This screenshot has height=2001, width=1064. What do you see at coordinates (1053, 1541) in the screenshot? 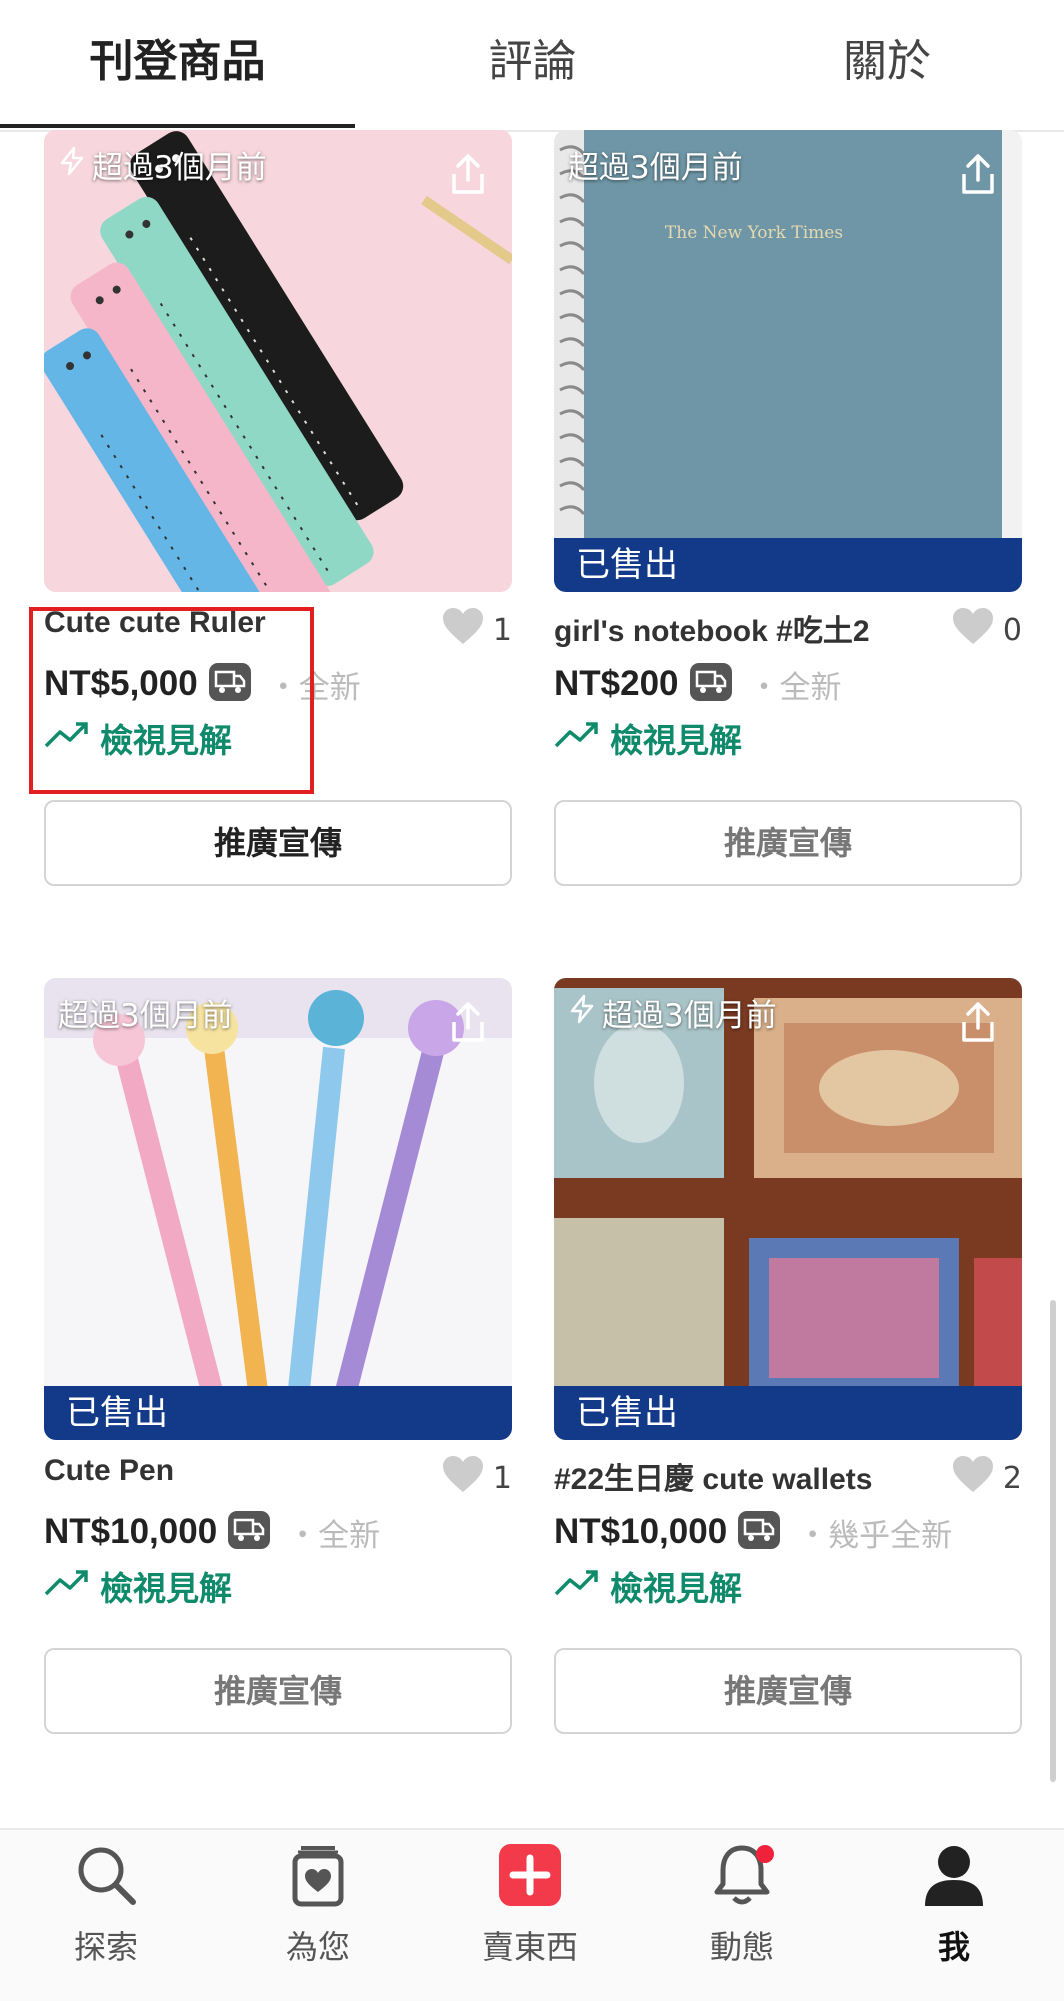
I see `scrollbar` at bounding box center [1053, 1541].